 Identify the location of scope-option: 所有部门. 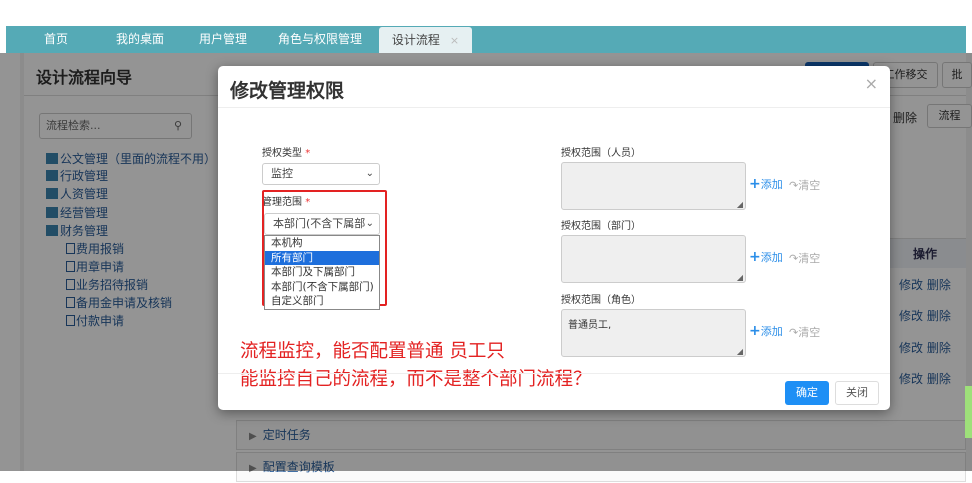
(322, 257).